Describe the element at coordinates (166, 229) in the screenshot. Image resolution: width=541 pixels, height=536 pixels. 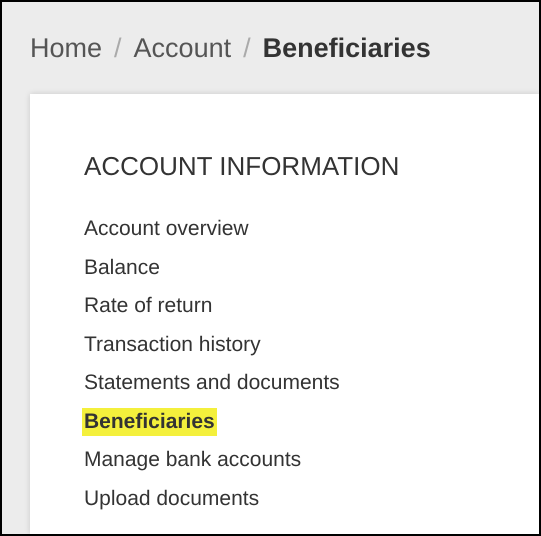
I see `sidebar-link: Account overview` at that location.